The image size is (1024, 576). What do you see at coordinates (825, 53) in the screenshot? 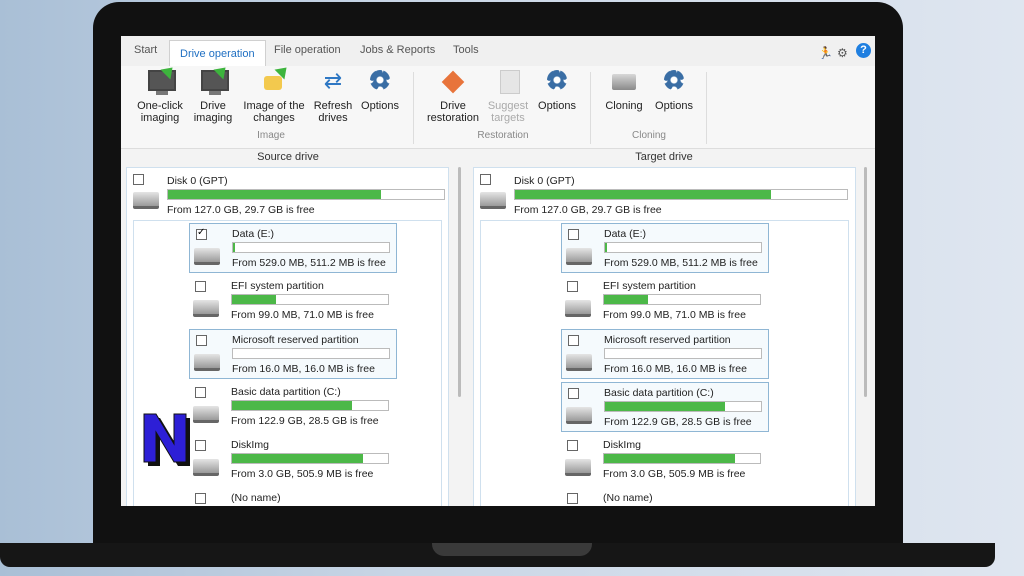
I see `runner-icon: 🏃` at bounding box center [825, 53].